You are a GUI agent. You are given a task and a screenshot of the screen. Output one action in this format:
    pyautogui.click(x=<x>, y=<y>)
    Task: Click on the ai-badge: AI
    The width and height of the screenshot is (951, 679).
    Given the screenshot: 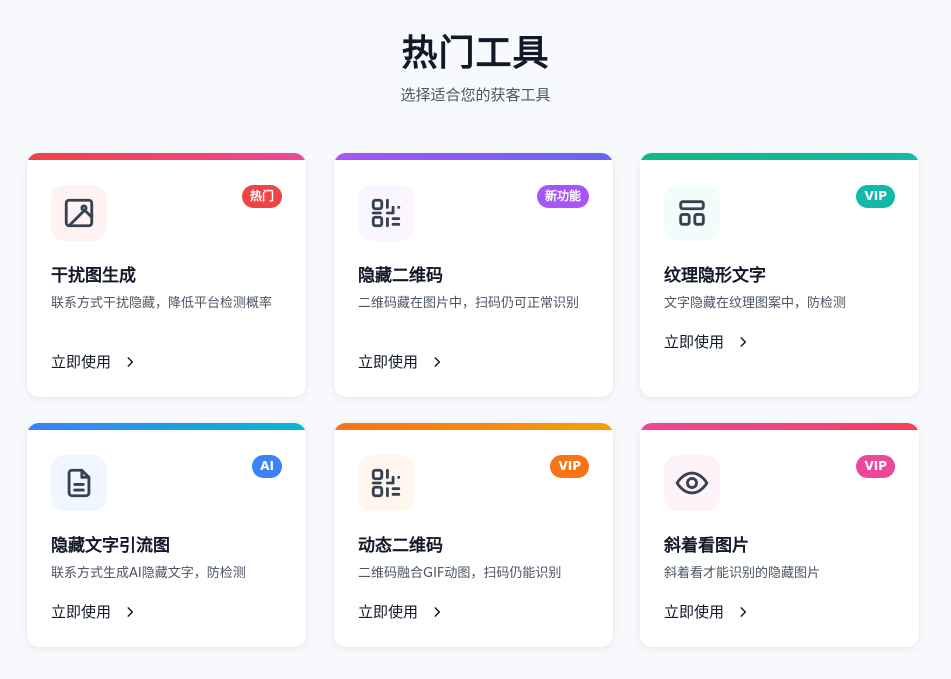 What is the action you would take?
    pyautogui.click(x=267, y=466)
    